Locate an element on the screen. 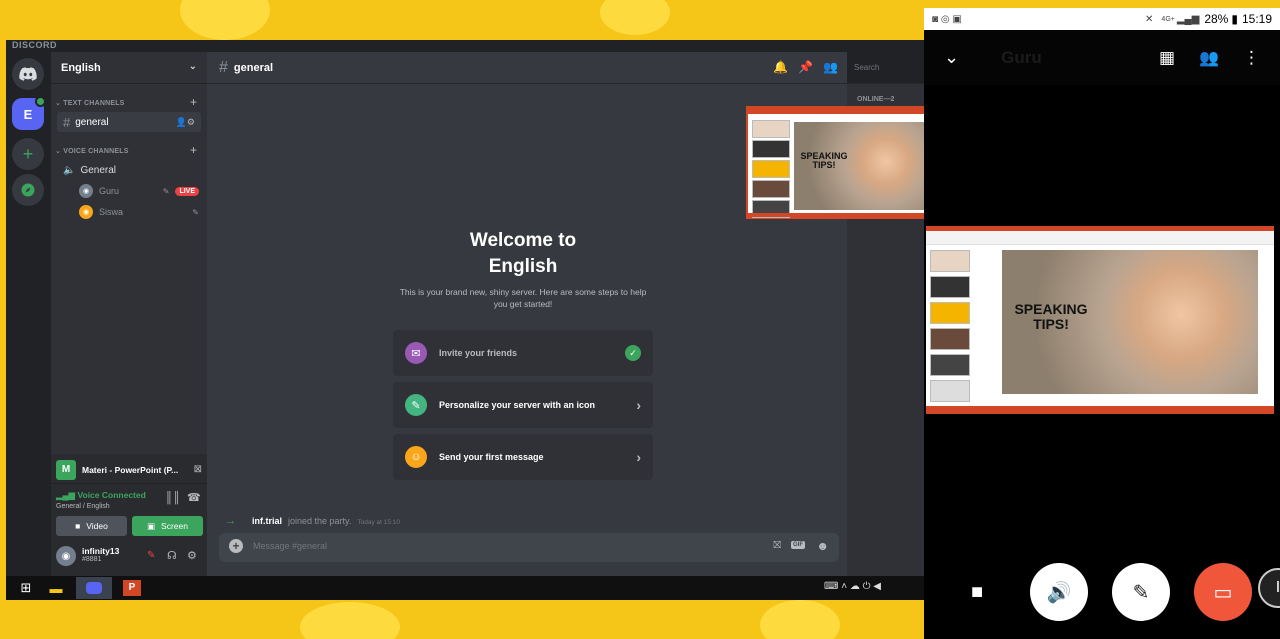 The height and width of the screenshot is (639, 1280). message-input: + Message #general ⛝ GIF ☻ is located at coordinates (529, 547).